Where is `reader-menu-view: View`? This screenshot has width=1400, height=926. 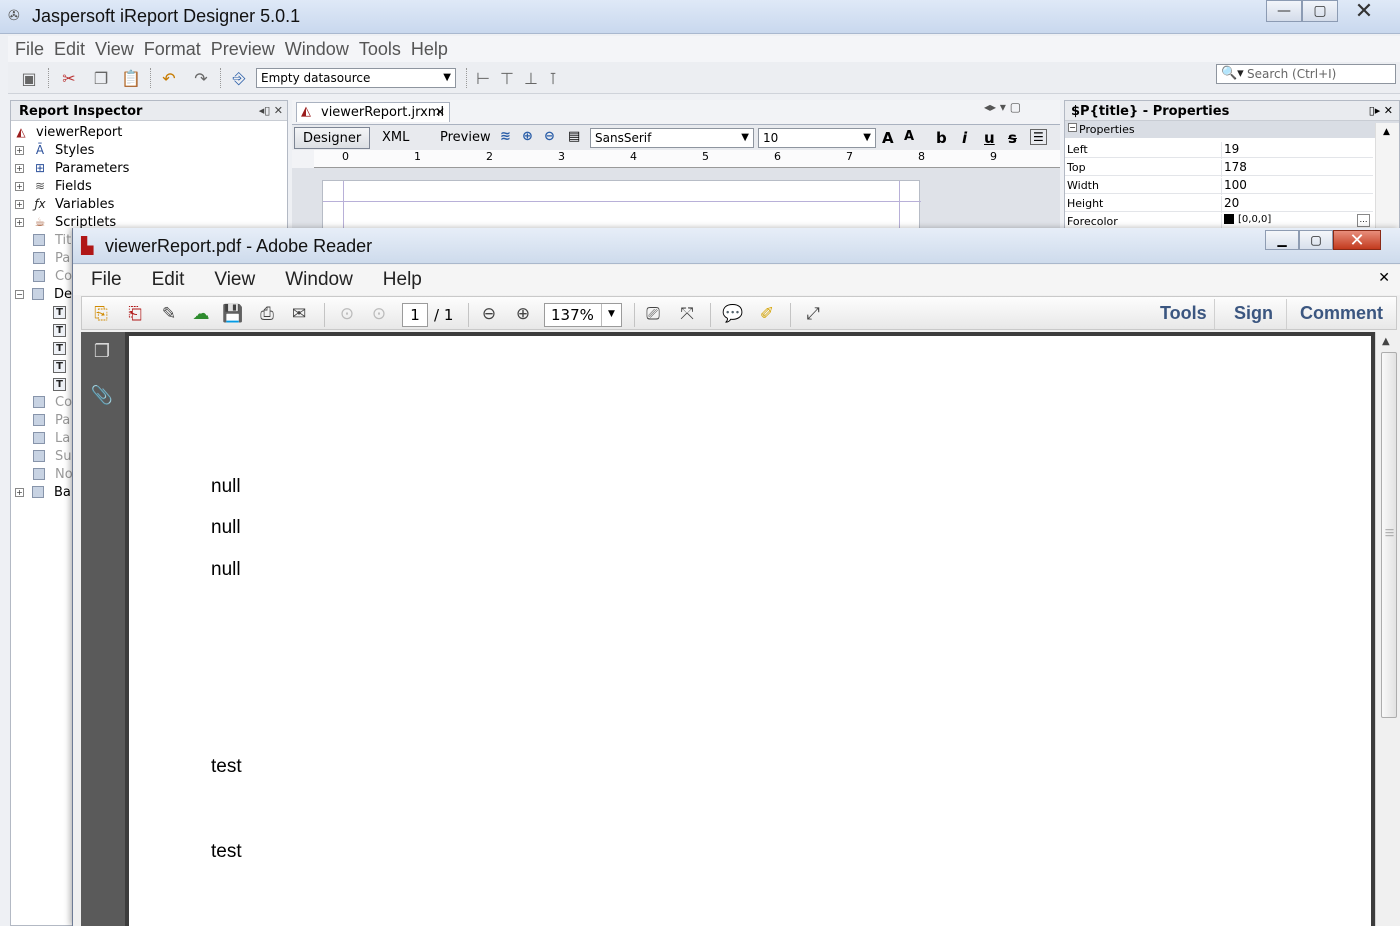 reader-menu-view: View is located at coordinates (234, 280).